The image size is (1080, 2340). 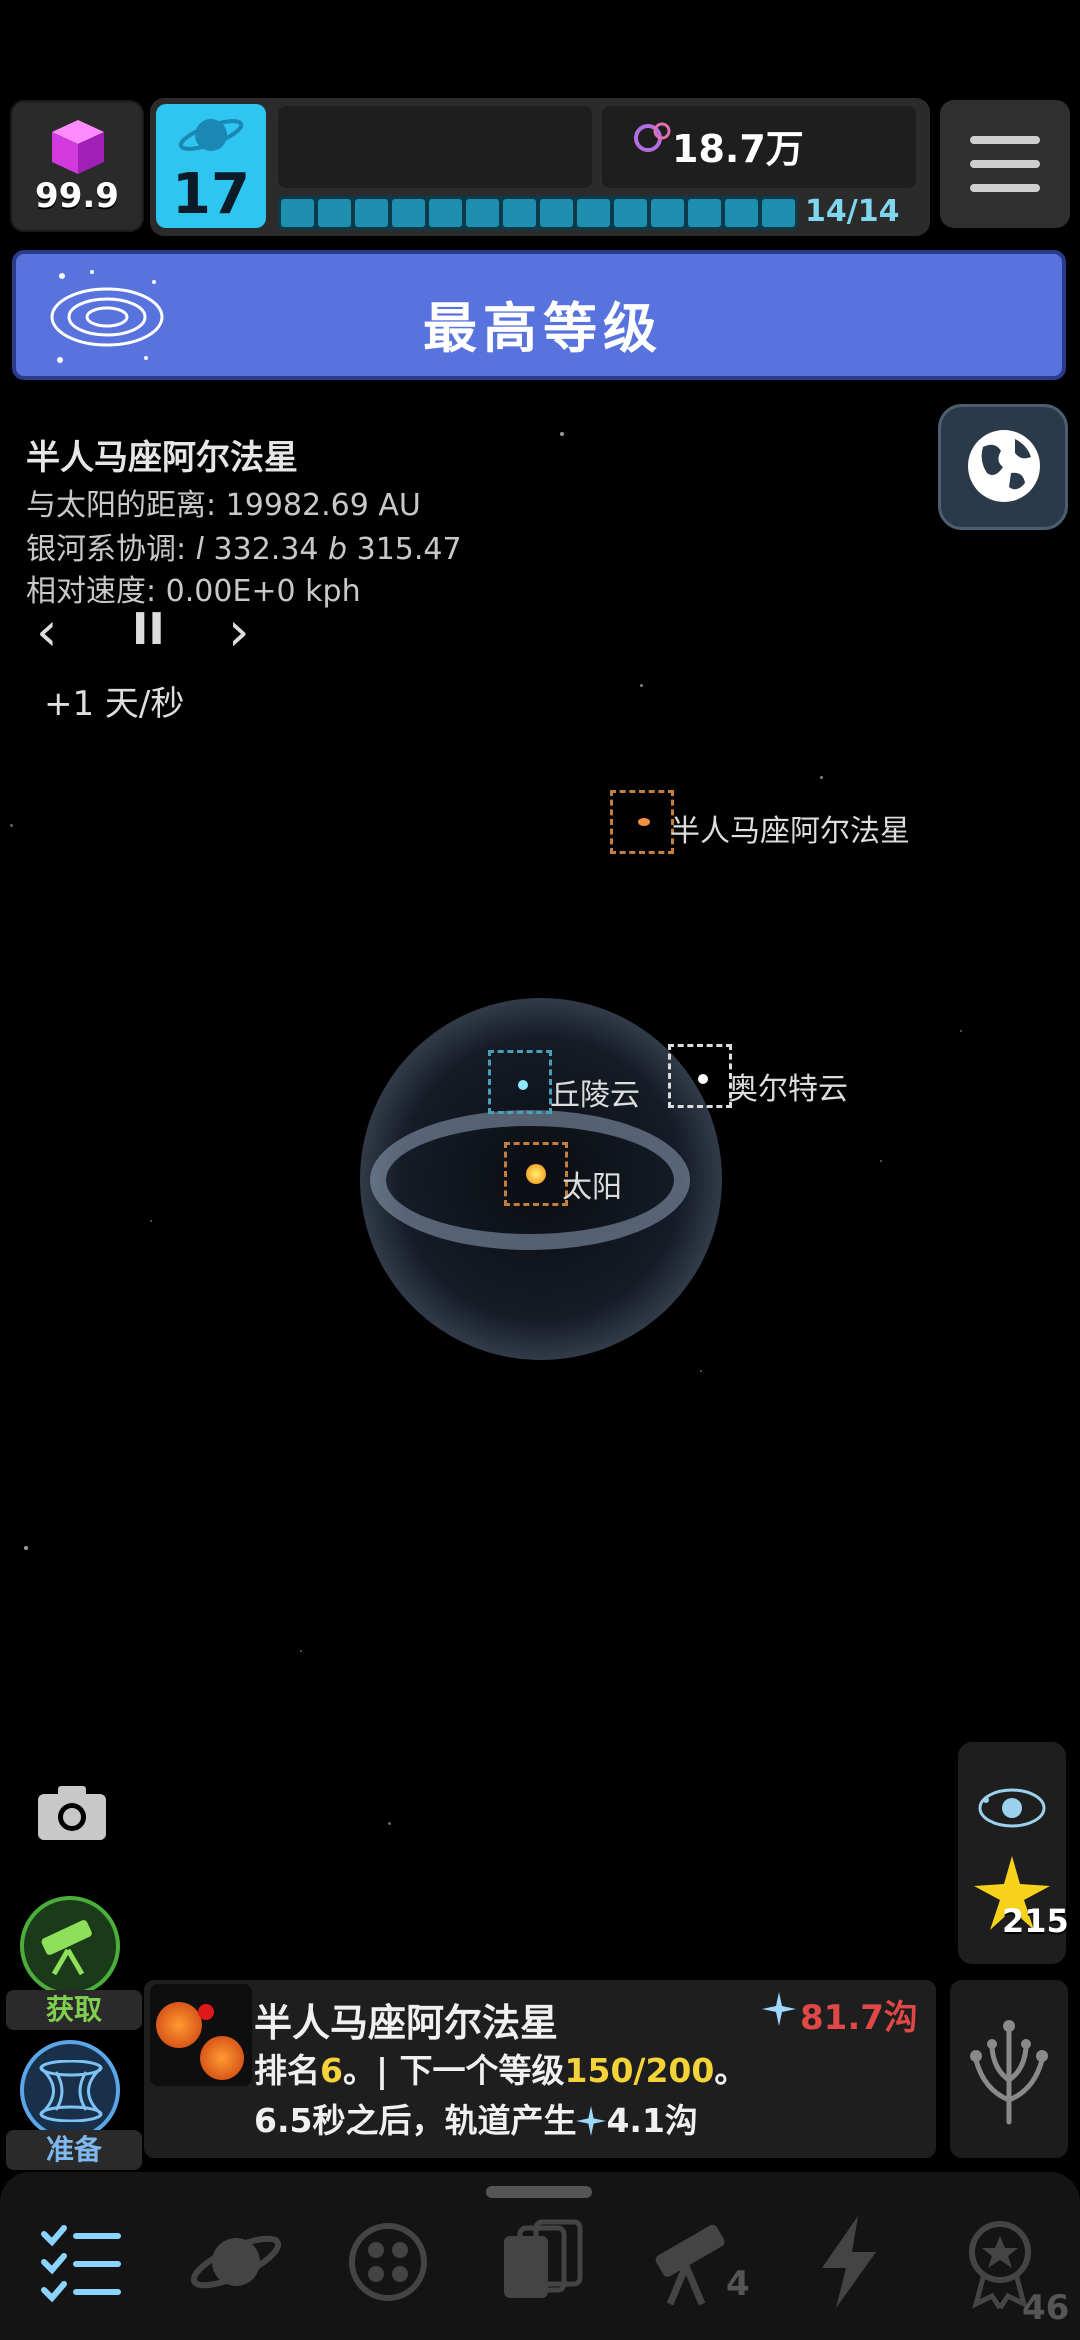 What do you see at coordinates (592, 1184) in the screenshot?
I see `sun-label: 太阳` at bounding box center [592, 1184].